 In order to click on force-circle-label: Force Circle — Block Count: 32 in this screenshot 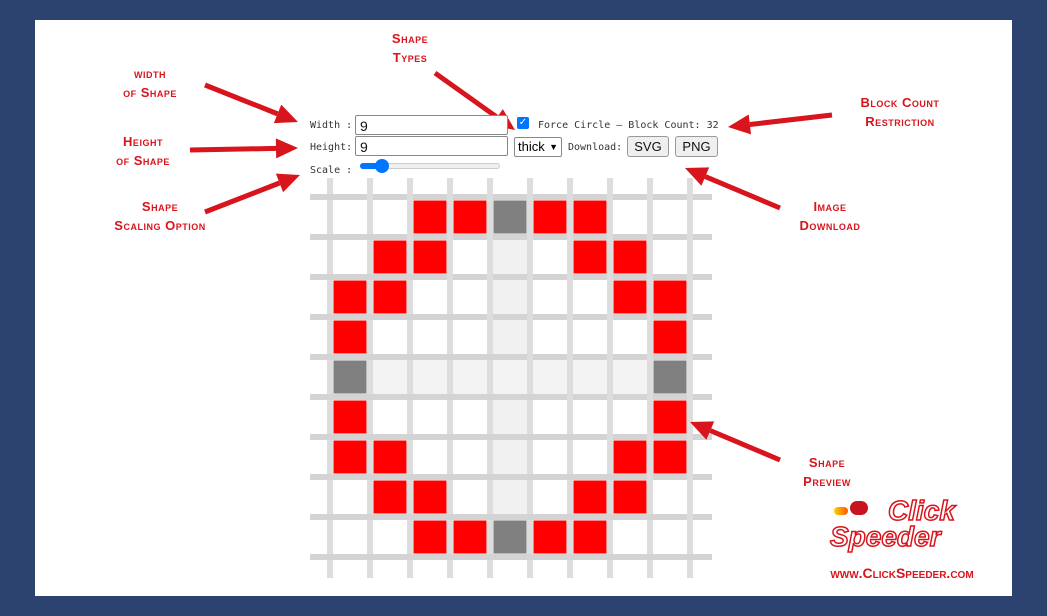, I will do `click(628, 125)`.